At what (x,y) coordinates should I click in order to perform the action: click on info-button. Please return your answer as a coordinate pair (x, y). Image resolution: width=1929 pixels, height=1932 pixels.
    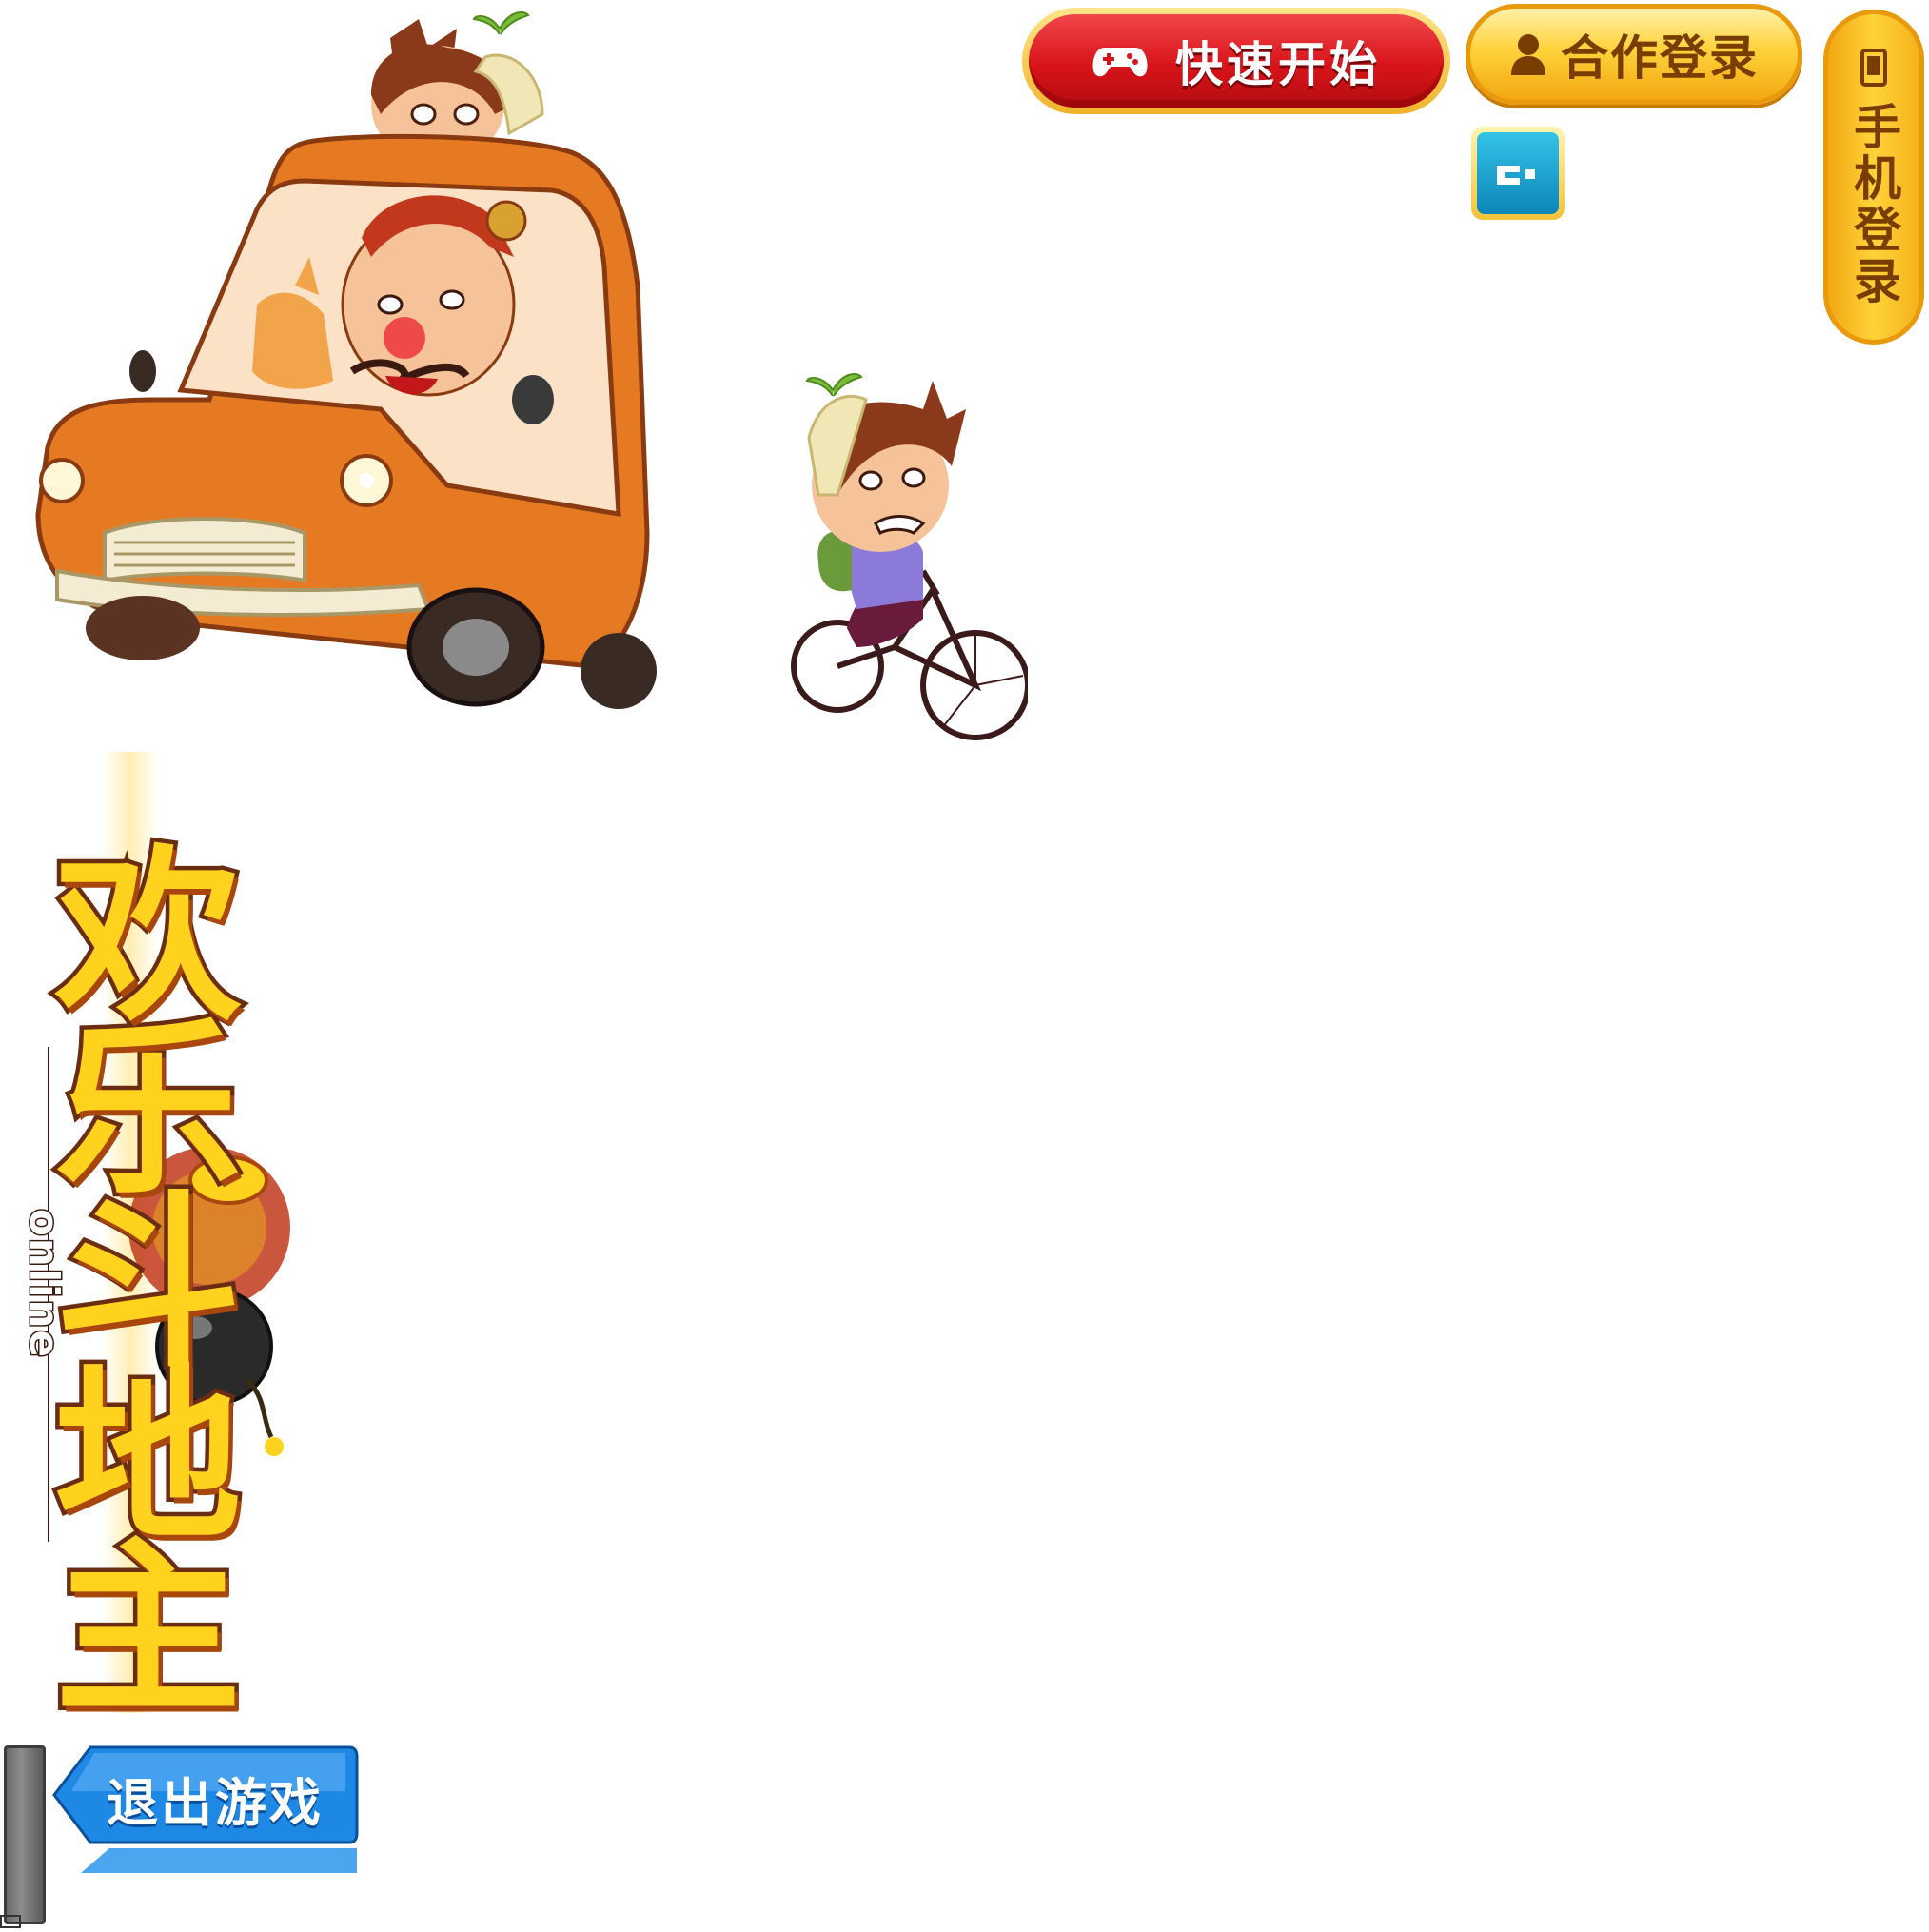
    Looking at the image, I should click on (1518, 173).